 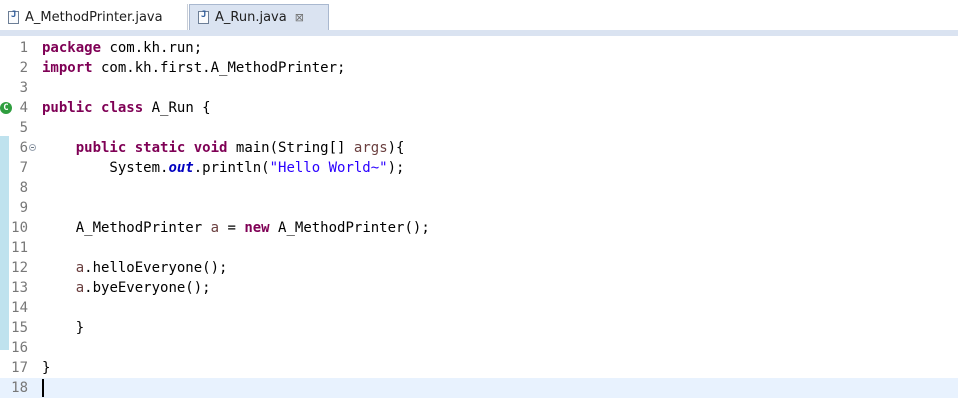 I want to click on line-number: 11, so click(x=19, y=248).